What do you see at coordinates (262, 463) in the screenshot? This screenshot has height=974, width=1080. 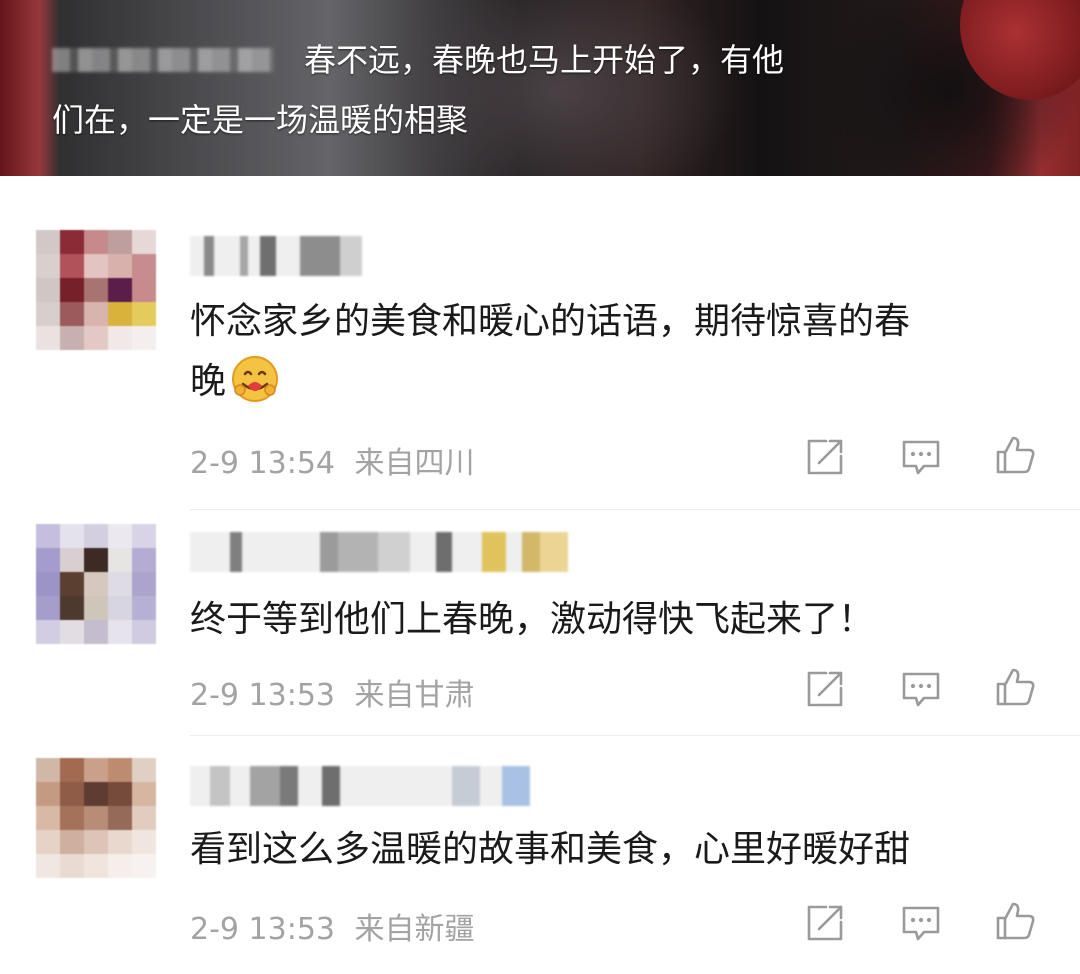 I see `comment-time: 2-9 13:54` at bounding box center [262, 463].